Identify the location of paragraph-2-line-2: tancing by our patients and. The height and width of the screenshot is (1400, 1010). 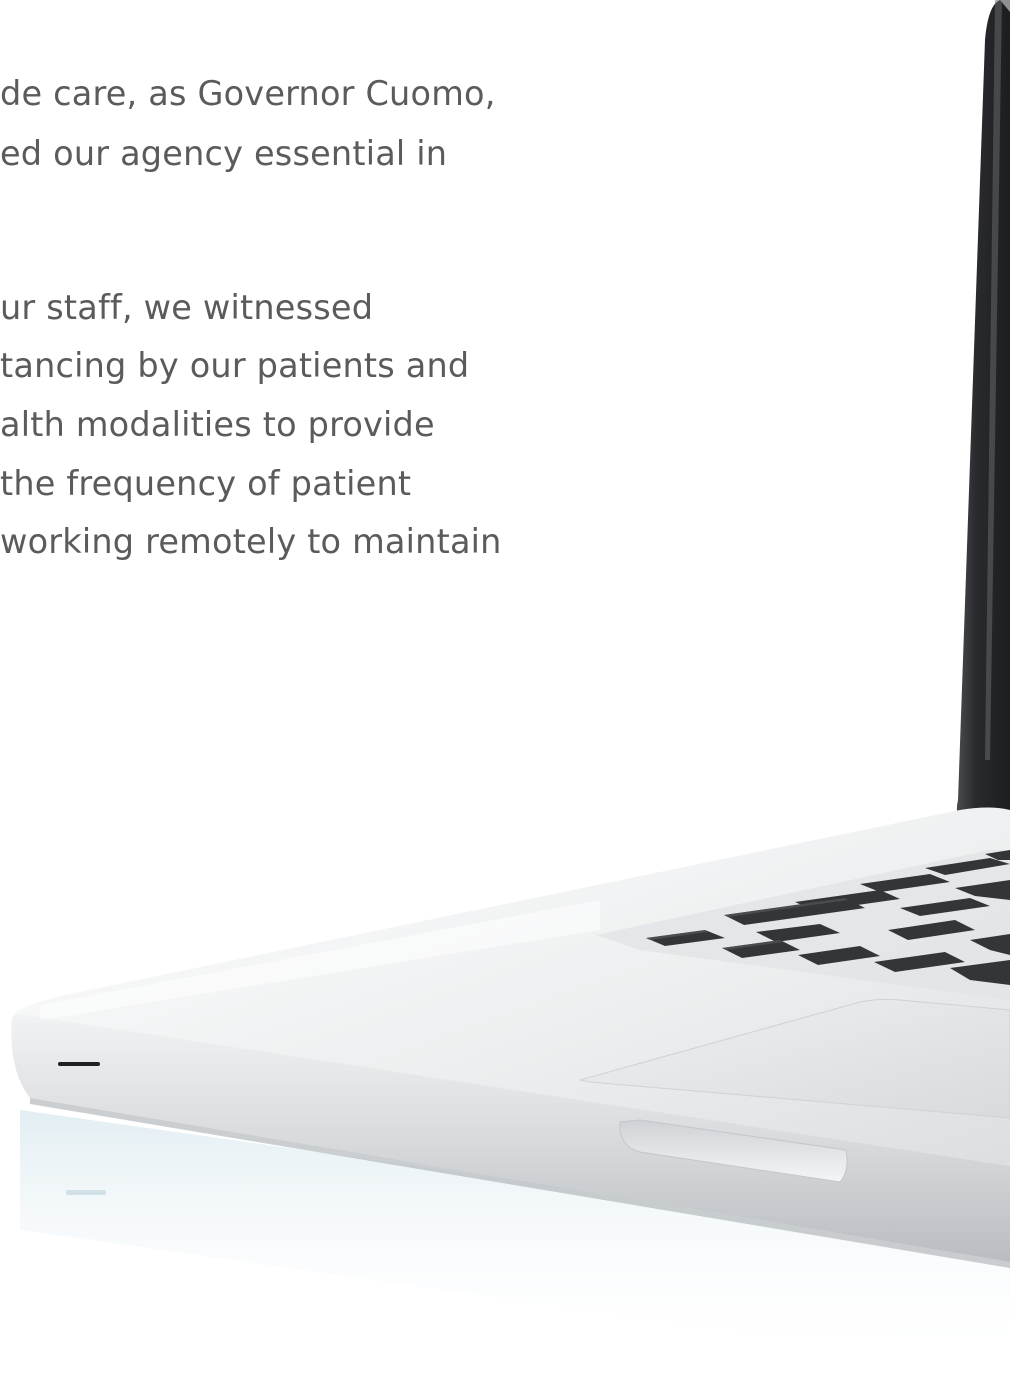
(235, 365).